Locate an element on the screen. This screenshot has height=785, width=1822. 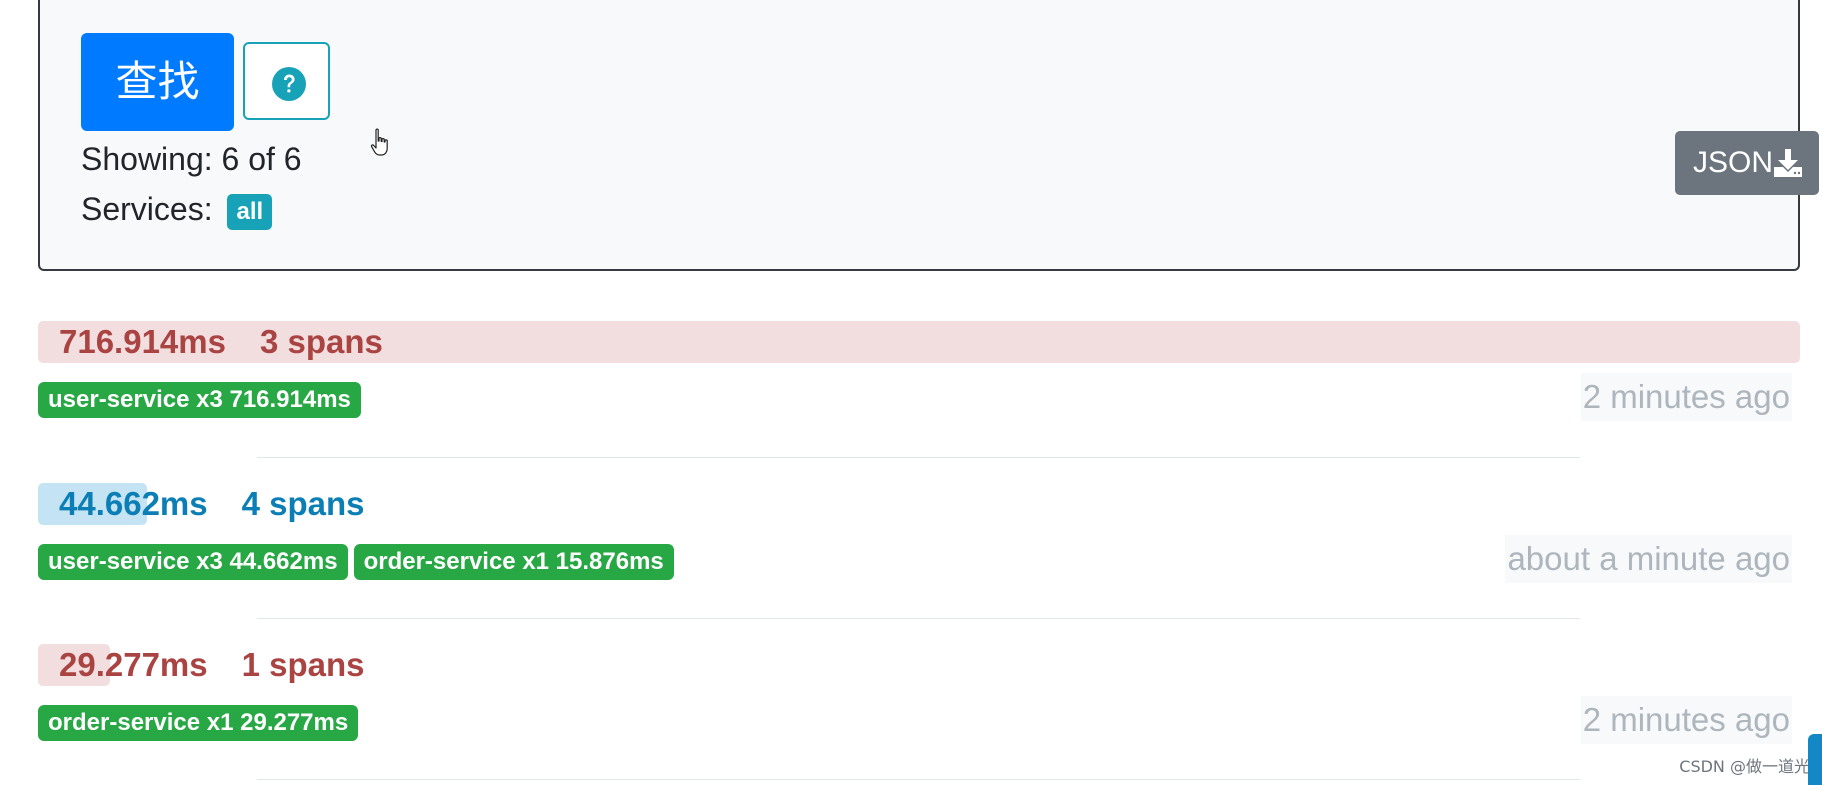
download-icon is located at coordinates (1788, 163).